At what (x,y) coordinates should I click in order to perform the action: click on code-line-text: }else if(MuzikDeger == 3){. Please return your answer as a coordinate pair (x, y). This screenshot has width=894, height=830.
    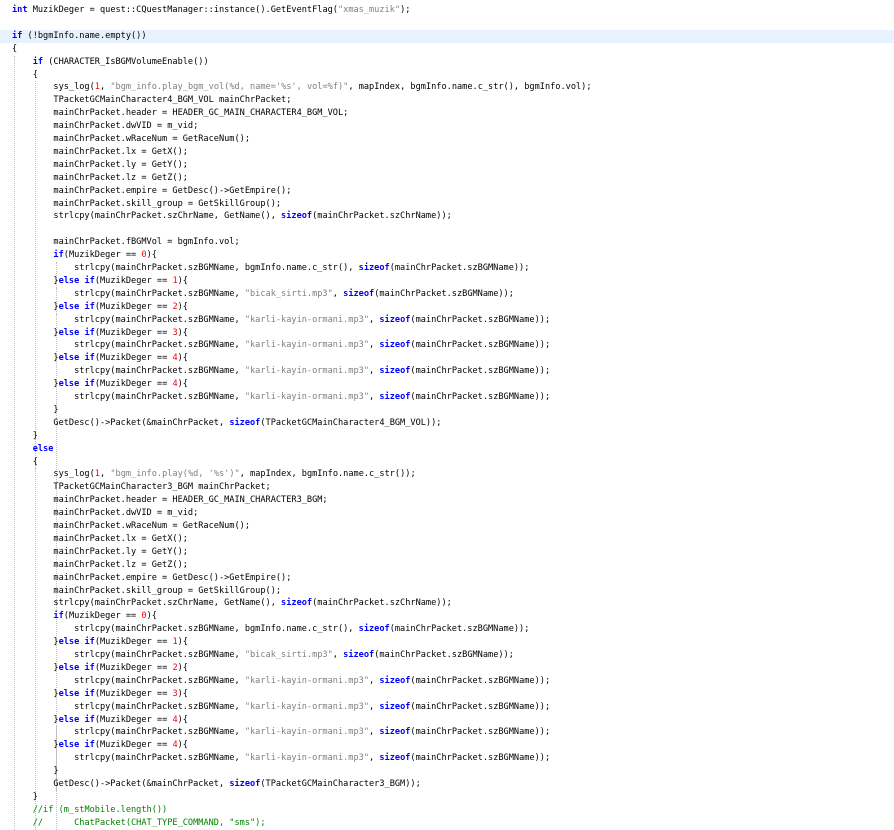
    Looking at the image, I should click on (100, 332).